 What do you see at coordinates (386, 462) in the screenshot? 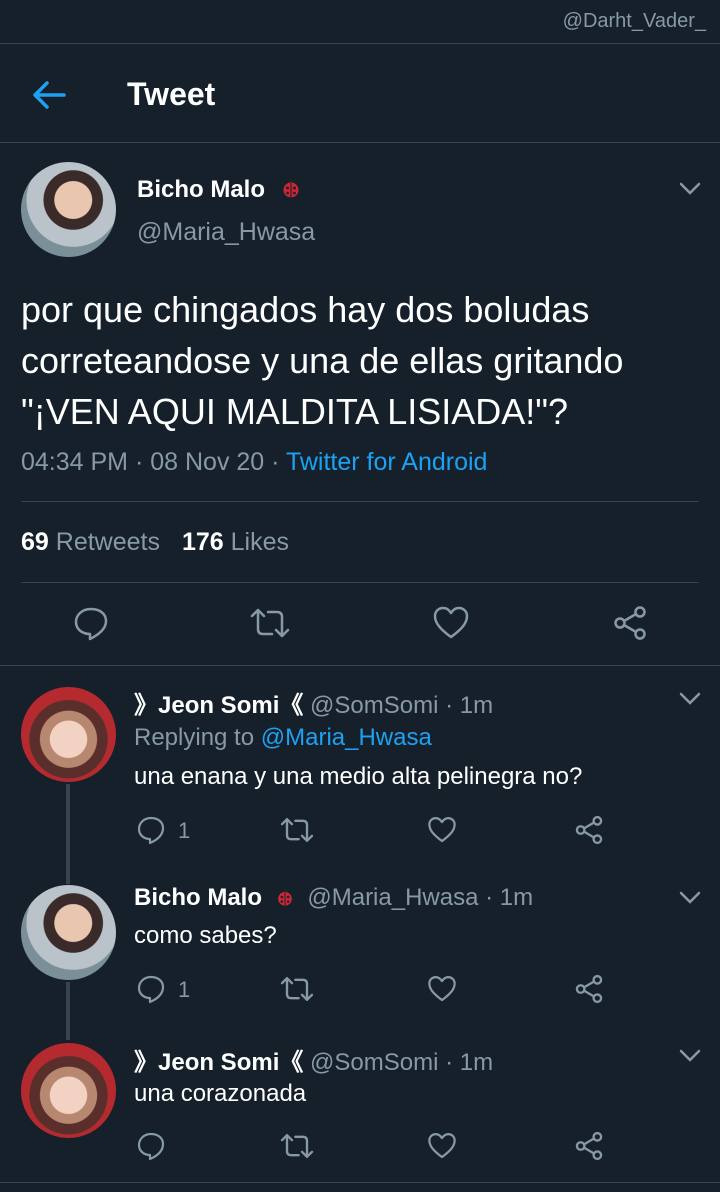
I see `tweet-source-link: Twitter for Android` at bounding box center [386, 462].